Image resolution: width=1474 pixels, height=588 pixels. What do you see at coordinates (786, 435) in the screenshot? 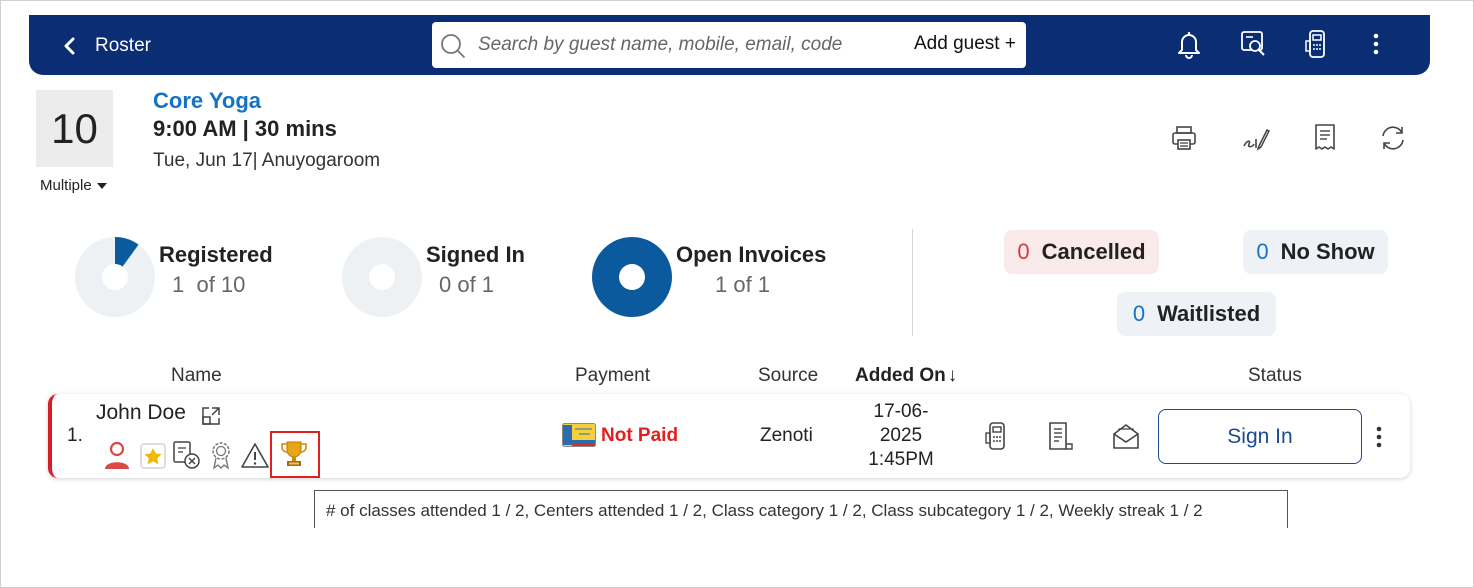
I see `source-value: Zenoti` at bounding box center [786, 435].